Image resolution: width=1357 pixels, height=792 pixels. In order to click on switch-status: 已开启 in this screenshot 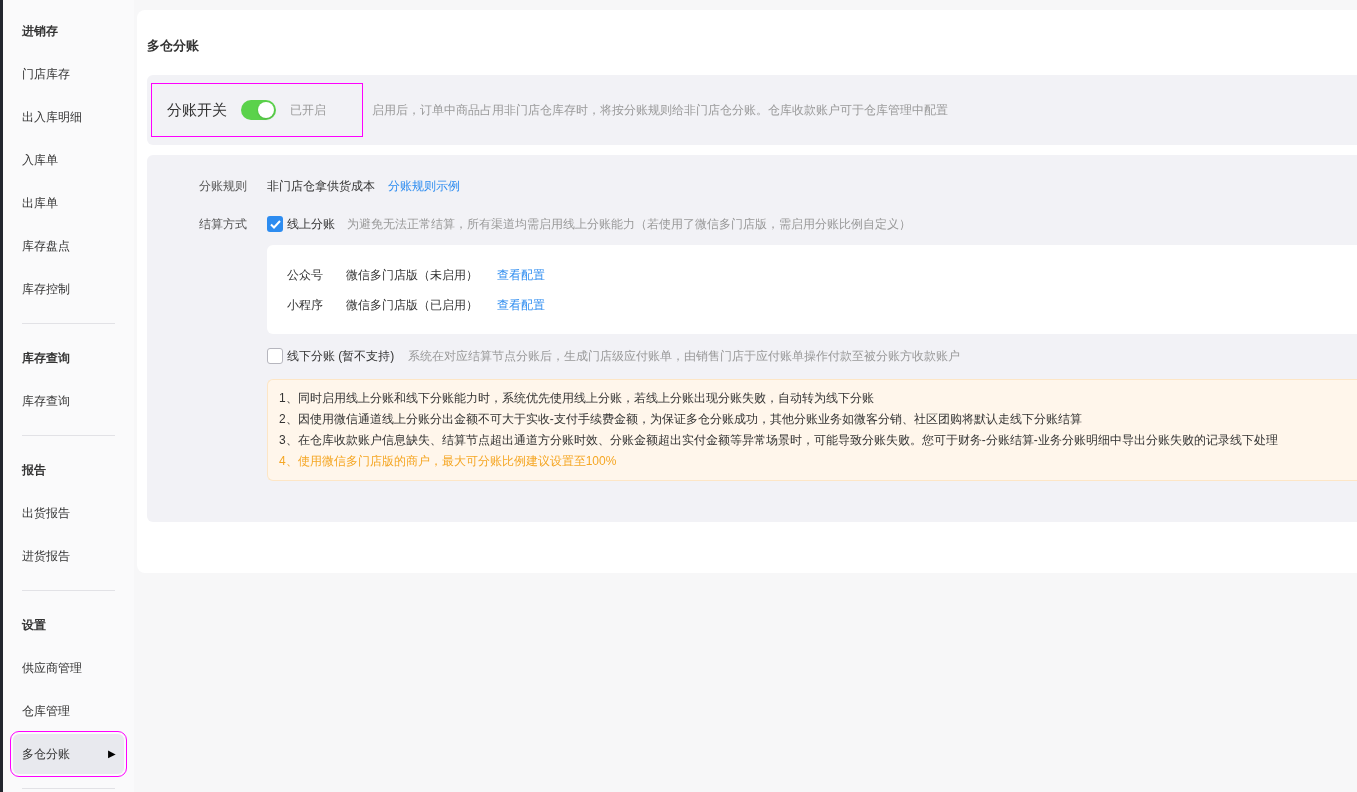, I will do `click(308, 110)`.